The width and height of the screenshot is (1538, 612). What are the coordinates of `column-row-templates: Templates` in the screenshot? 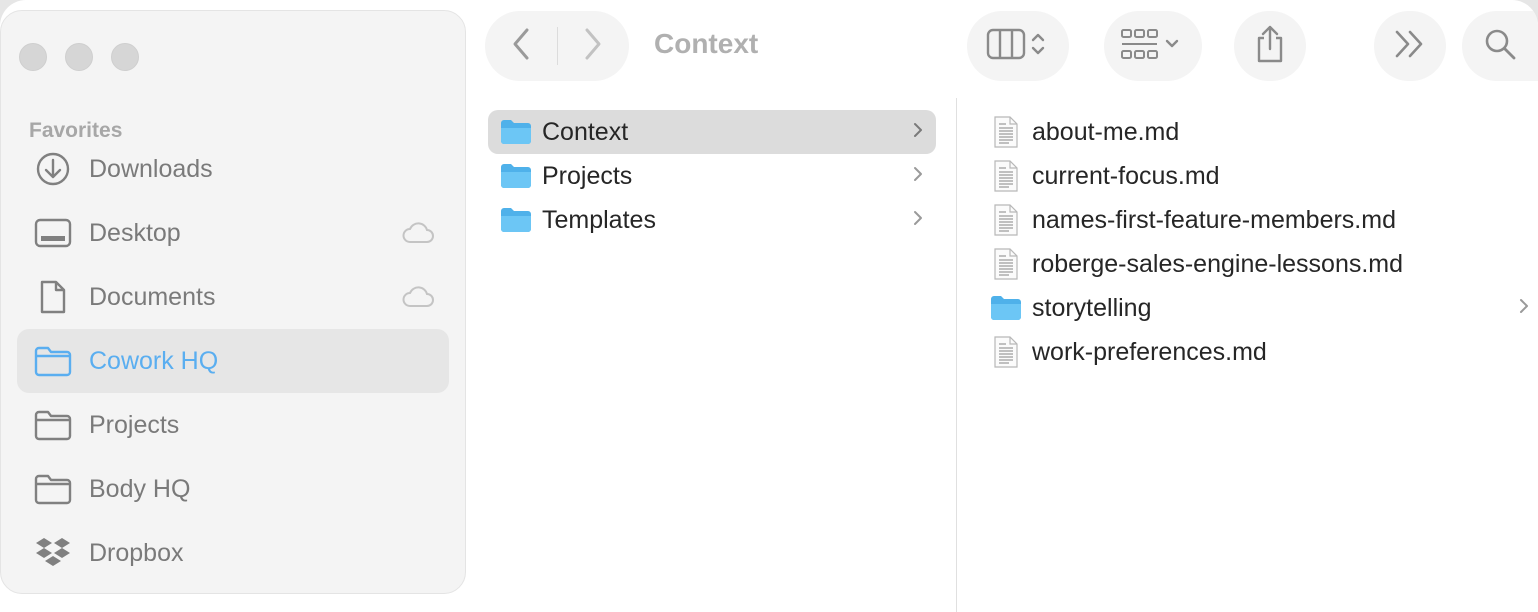 It's located at (712, 220).